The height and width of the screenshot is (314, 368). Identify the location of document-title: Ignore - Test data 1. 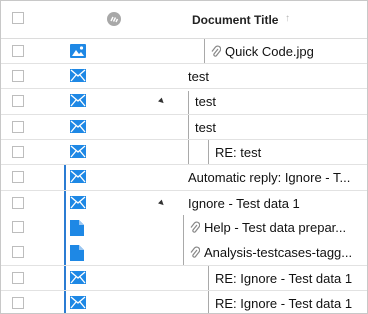
(244, 203).